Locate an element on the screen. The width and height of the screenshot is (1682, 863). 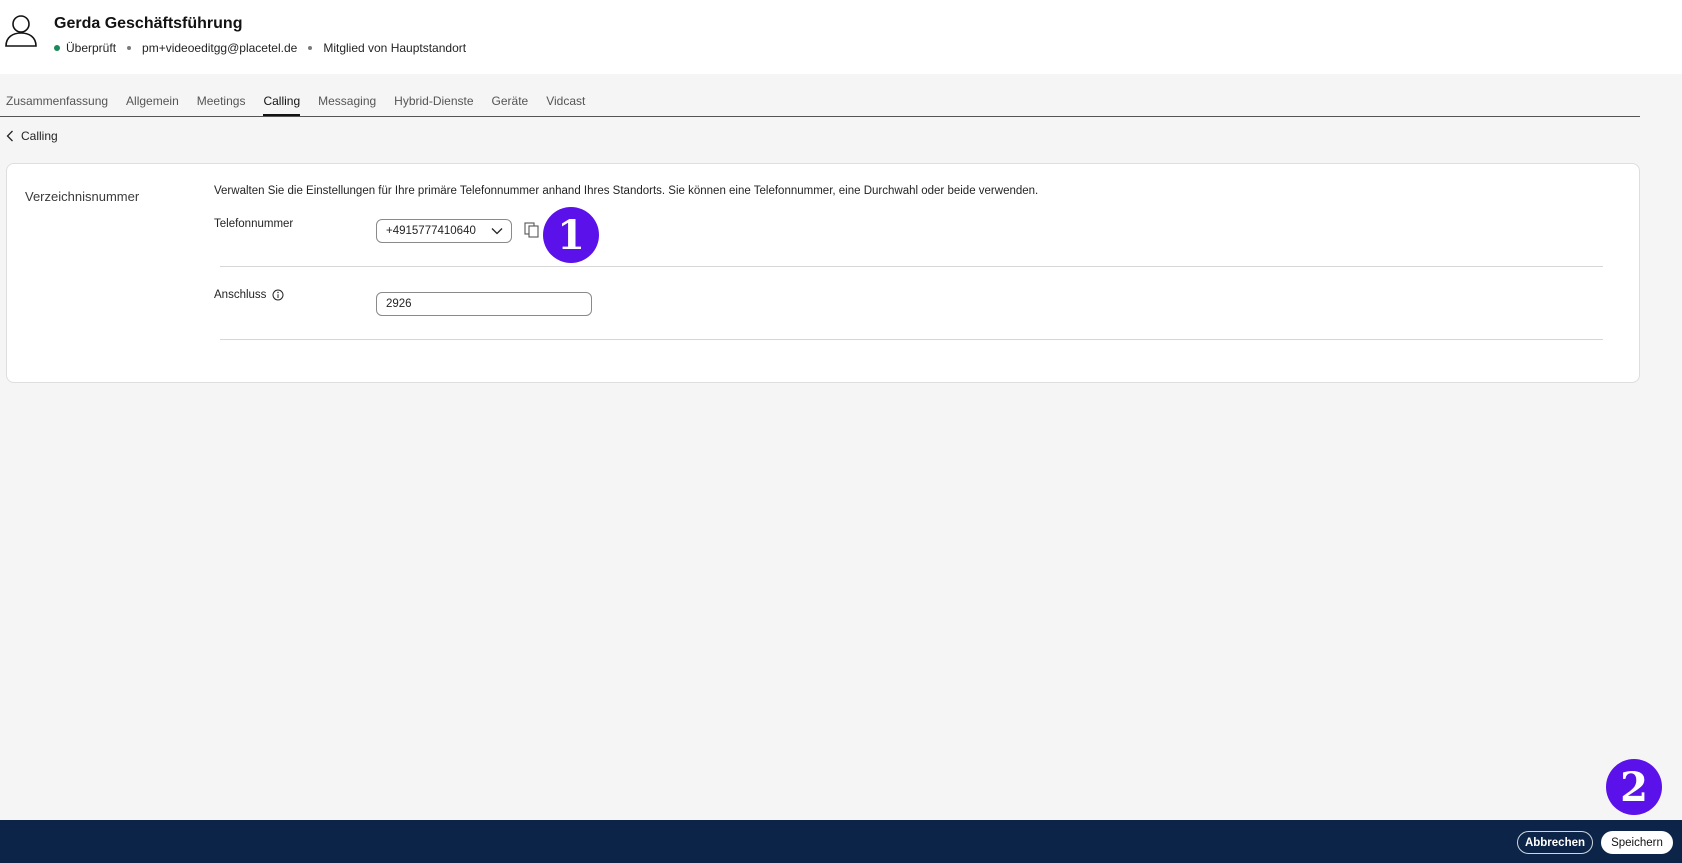
chevron-down-icon is located at coordinates (497, 231).